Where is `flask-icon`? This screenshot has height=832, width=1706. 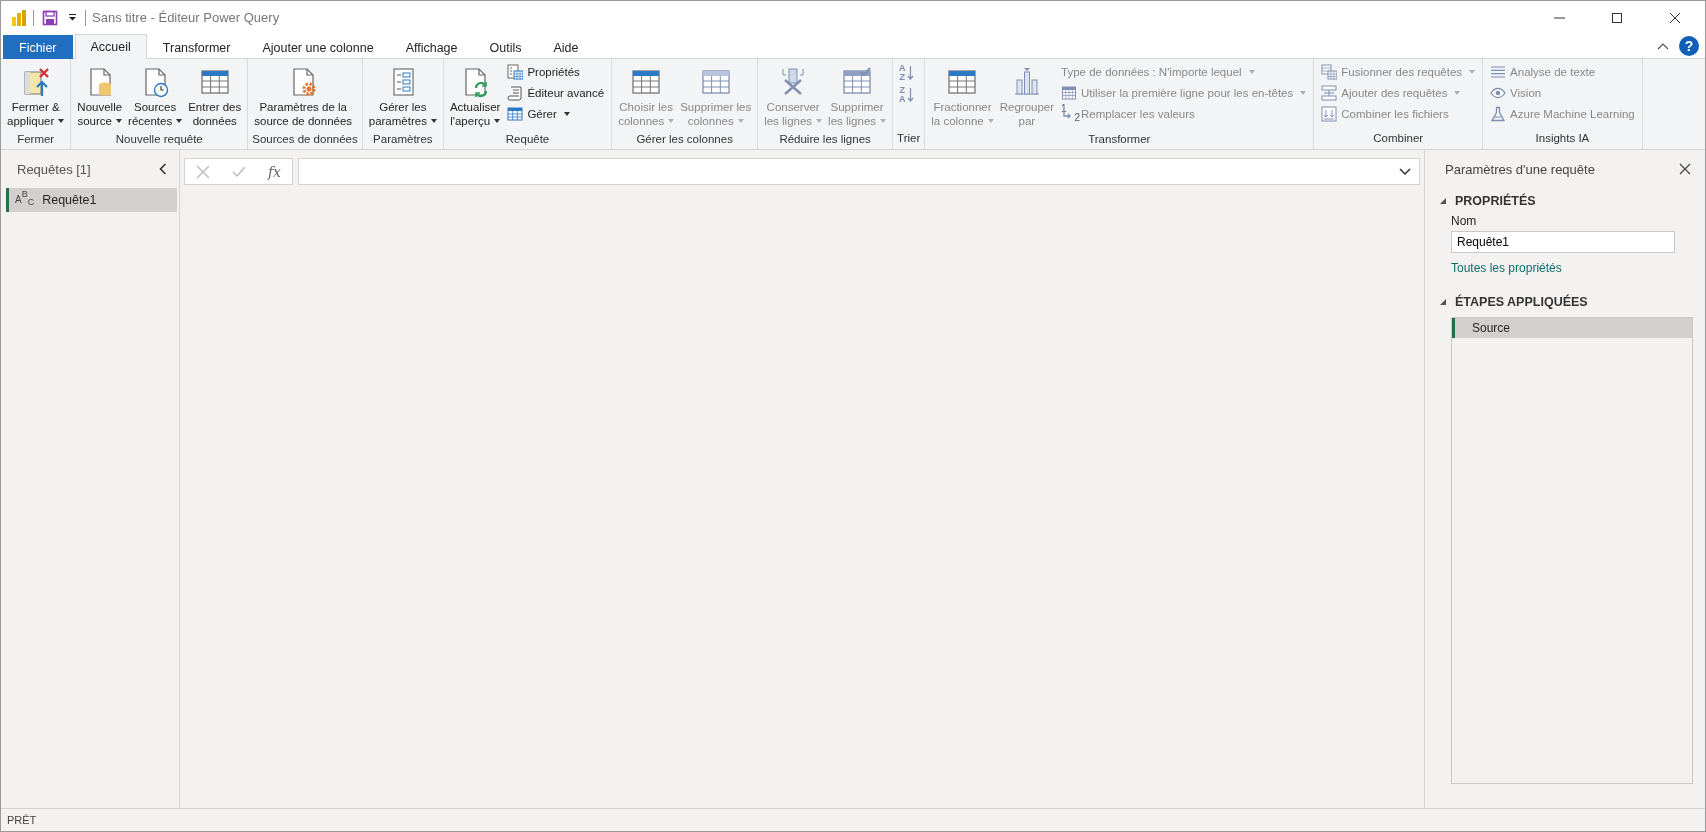
flask-icon is located at coordinates (1498, 113).